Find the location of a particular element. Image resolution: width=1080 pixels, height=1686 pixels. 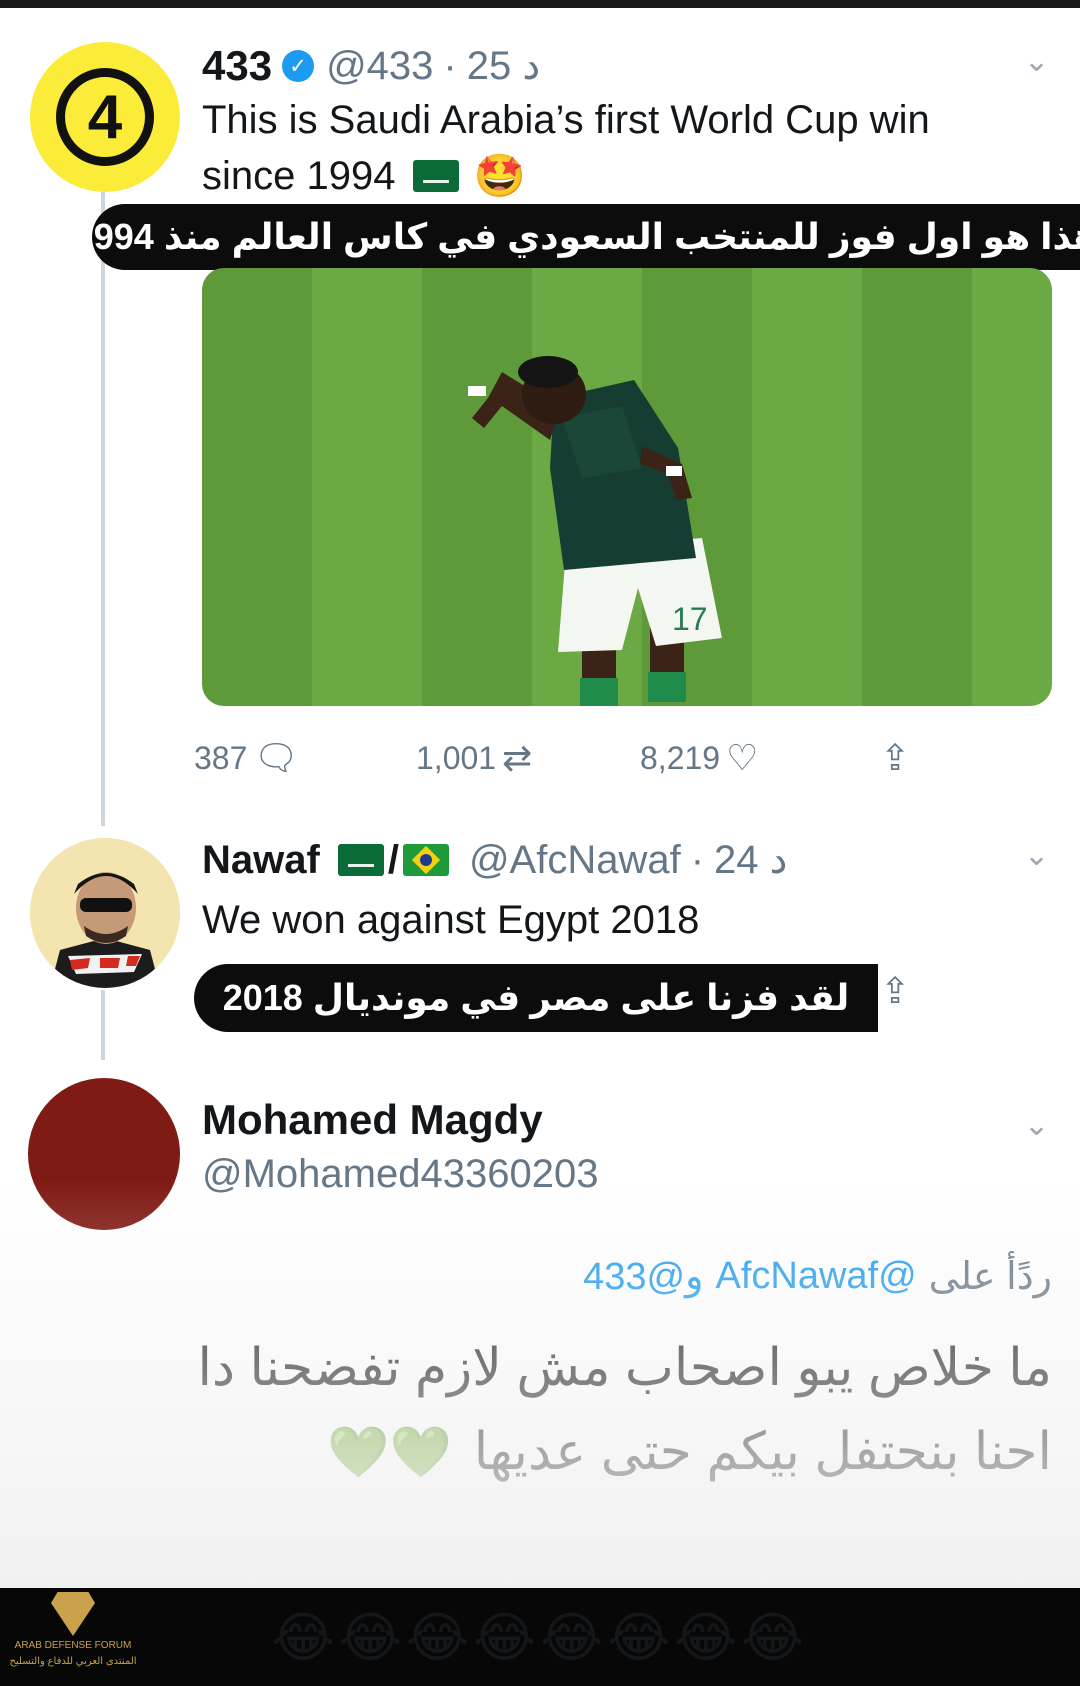

tweet2-text: We won against Egypt 2018 is located at coordinates (451, 920).